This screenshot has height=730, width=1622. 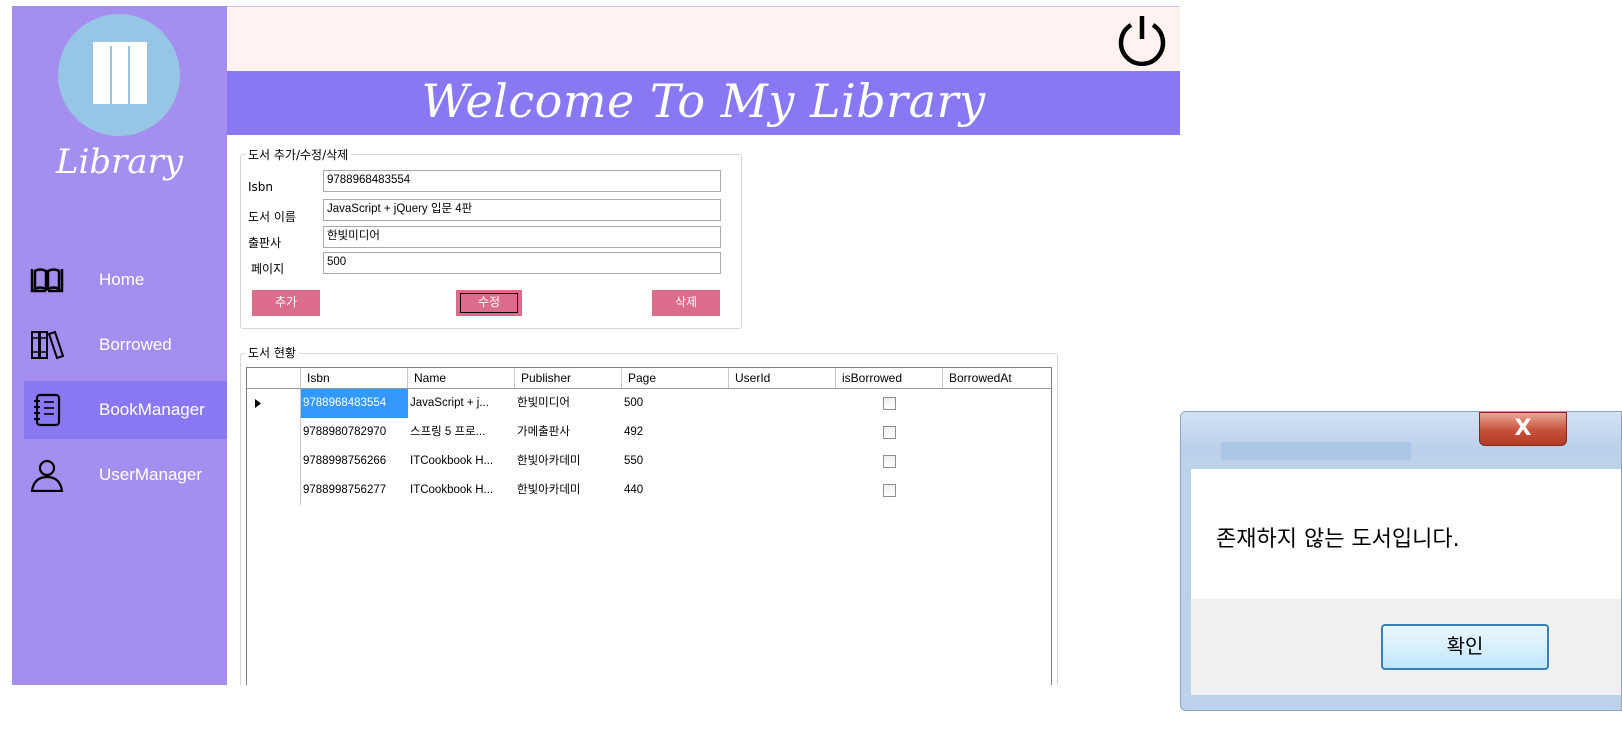 What do you see at coordinates (568, 378) in the screenshot?
I see `column-header-publisher: Publisher` at bounding box center [568, 378].